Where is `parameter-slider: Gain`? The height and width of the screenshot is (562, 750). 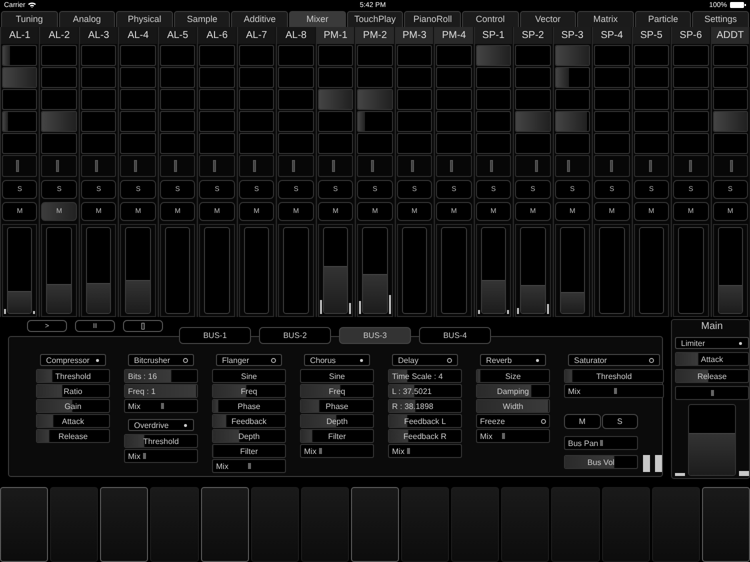
parameter-slider: Gain is located at coordinates (73, 406).